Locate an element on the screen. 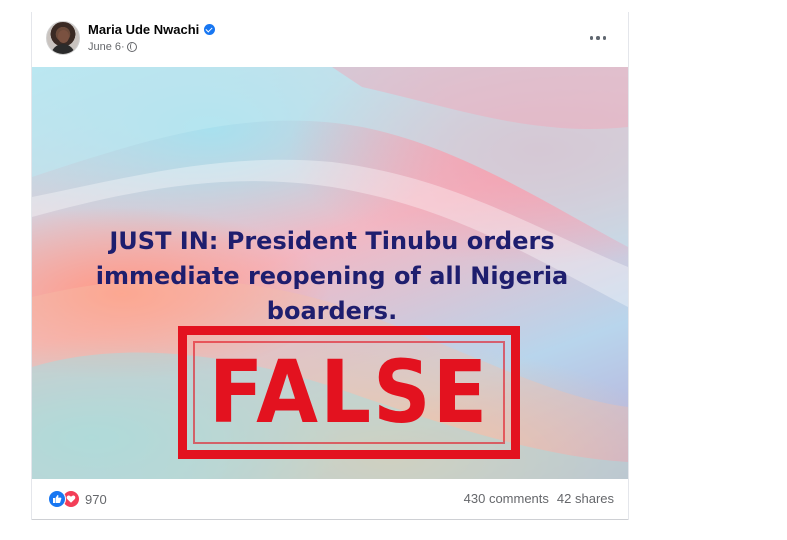  post-header: Maria Ude Nwachi June 6 · is located at coordinates (330, 39).